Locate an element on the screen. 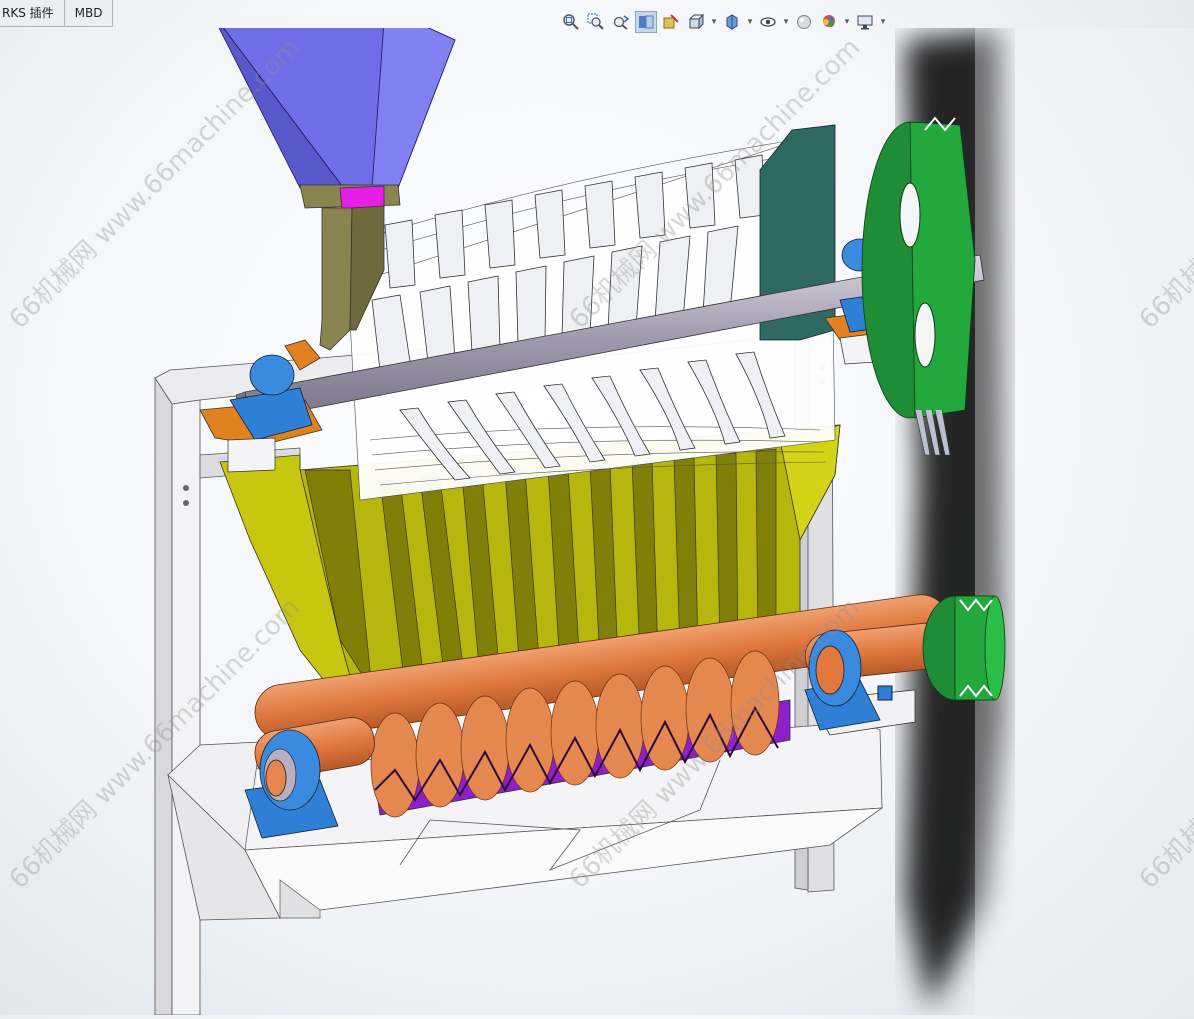  upper-pulley is located at coordinates (918, 286).